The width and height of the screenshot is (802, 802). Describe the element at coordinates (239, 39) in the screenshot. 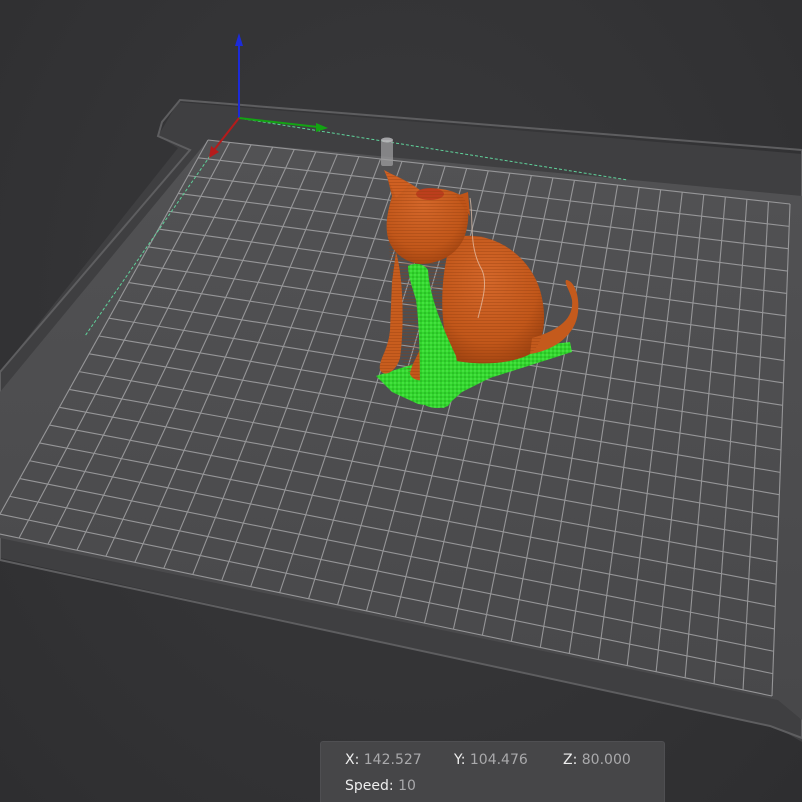

I see `z-axis-arrow` at that location.